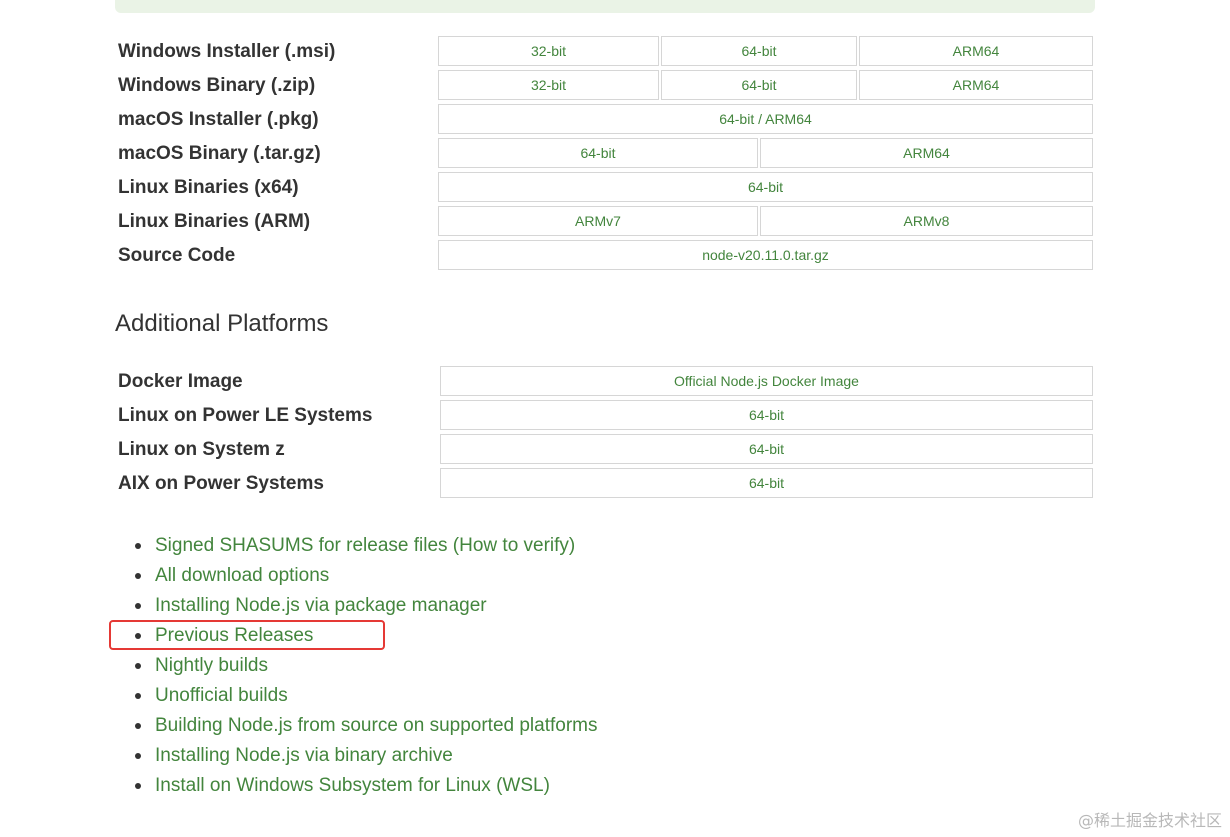 Image resolution: width=1230 pixels, height=837 pixels. Describe the element at coordinates (605, 6) in the screenshot. I see `top-banner` at that location.